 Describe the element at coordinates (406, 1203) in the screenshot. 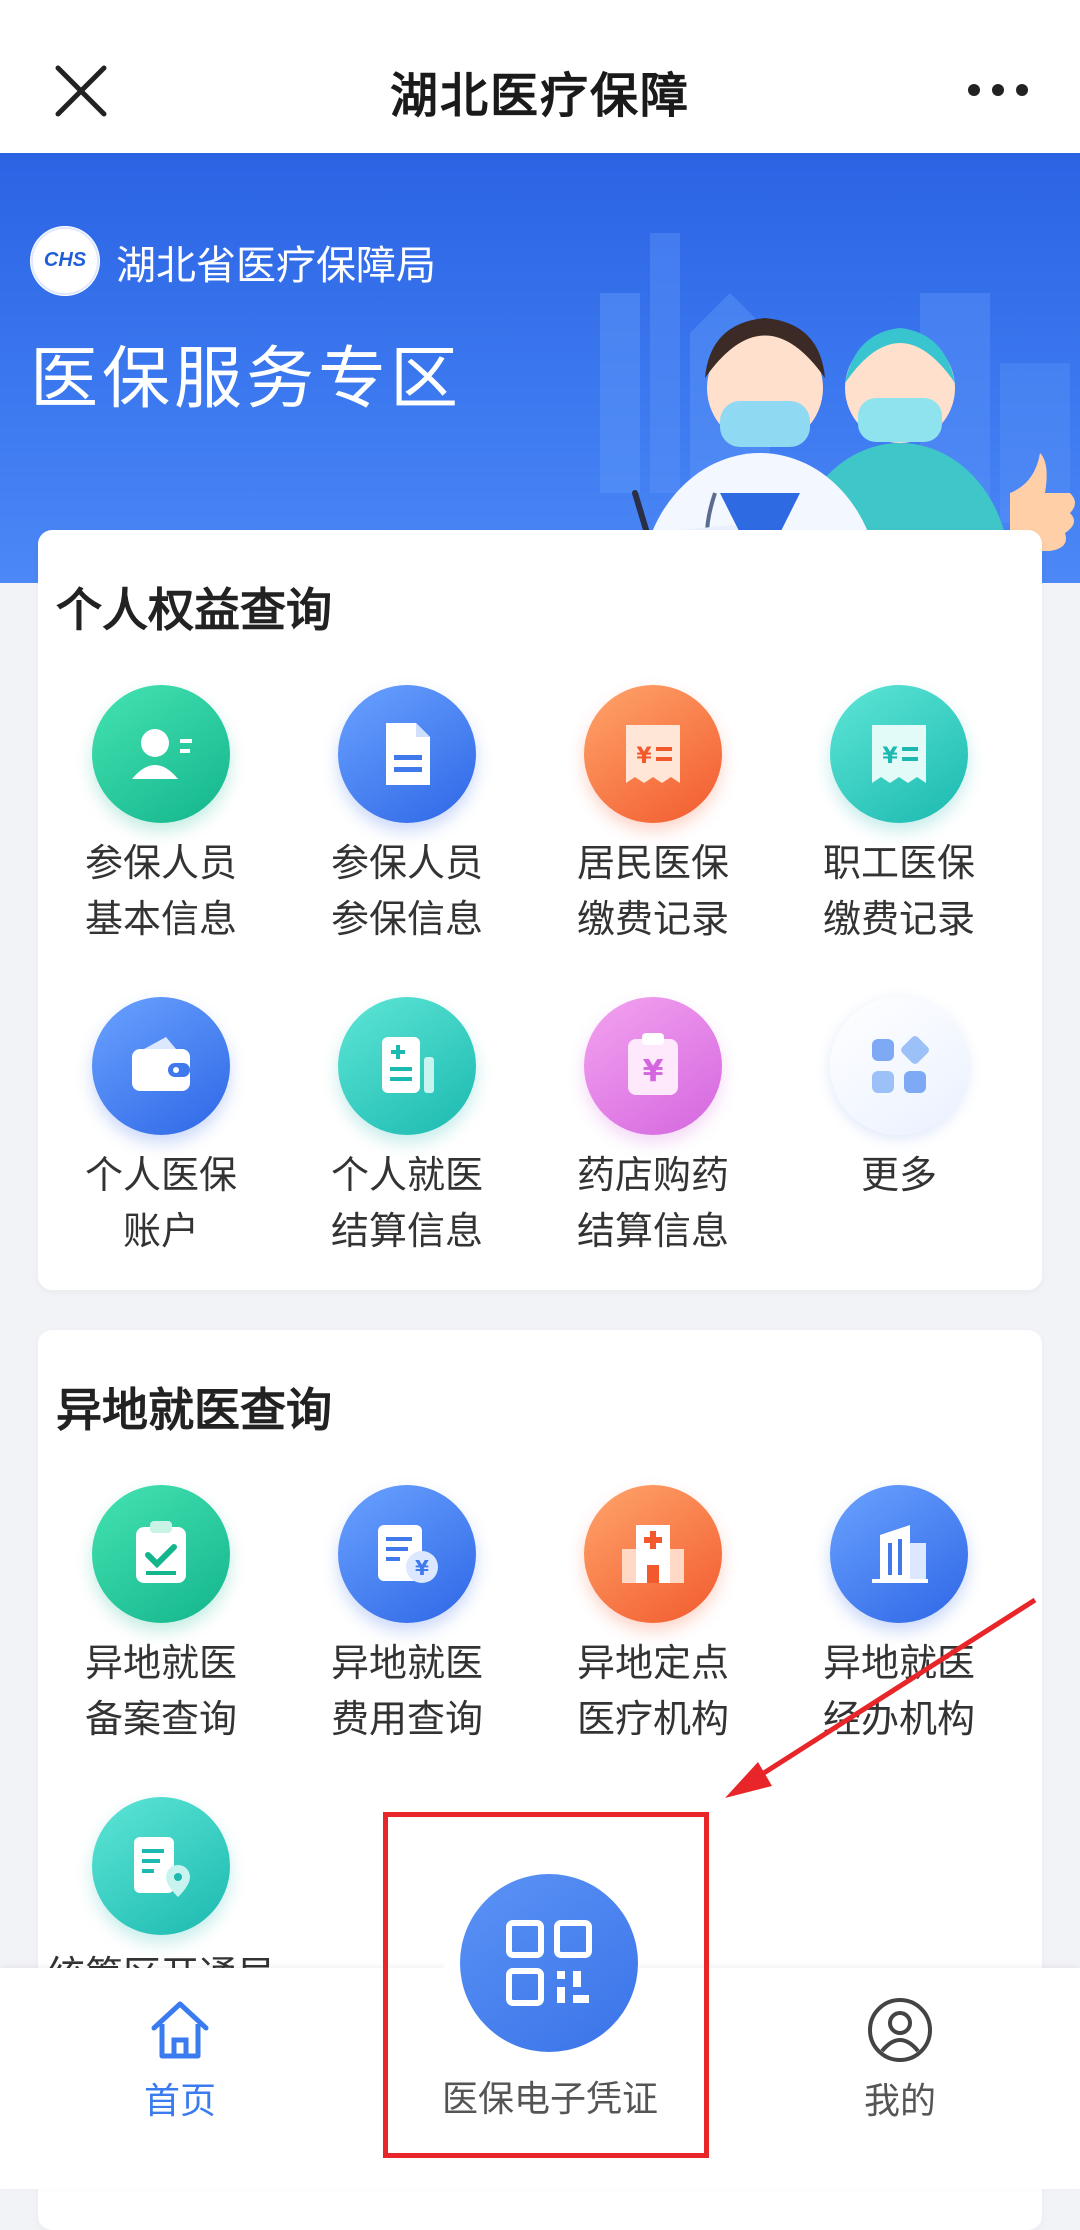

I see `item-label: 个人就医 结算信息` at that location.